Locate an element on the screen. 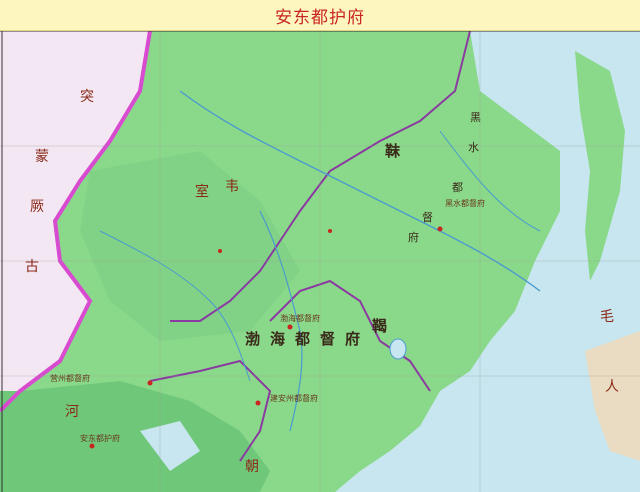  small-label-5: 建安州都督府 is located at coordinates (294, 398).